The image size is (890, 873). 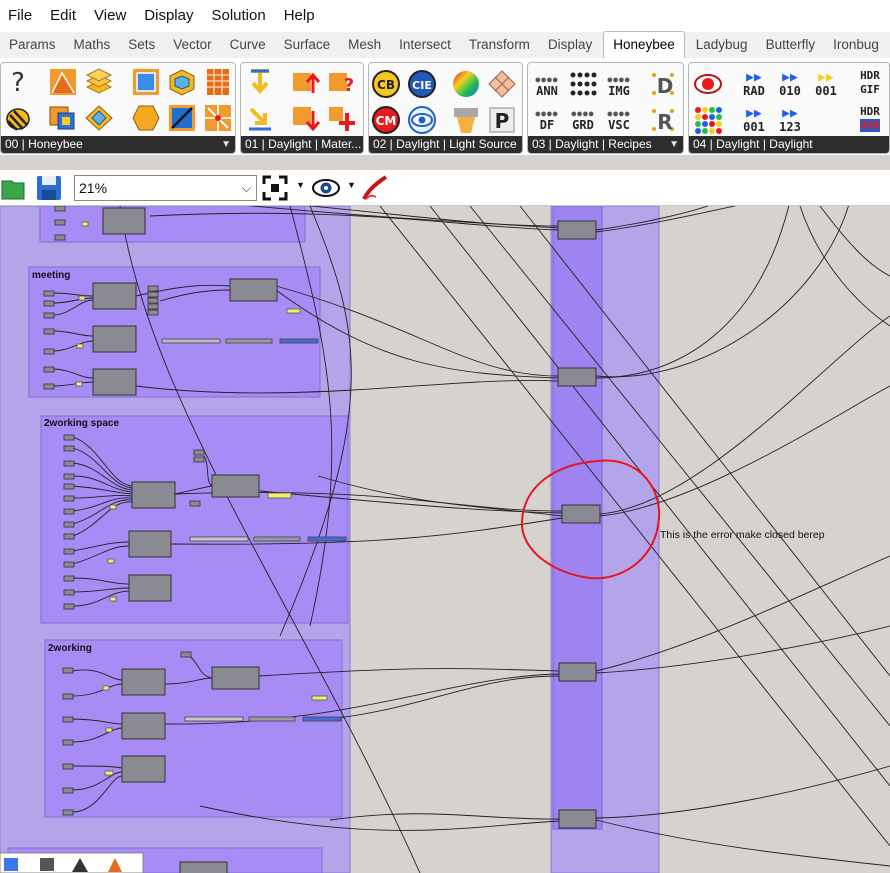 I want to click on tab-display: Display, so click(x=570, y=45).